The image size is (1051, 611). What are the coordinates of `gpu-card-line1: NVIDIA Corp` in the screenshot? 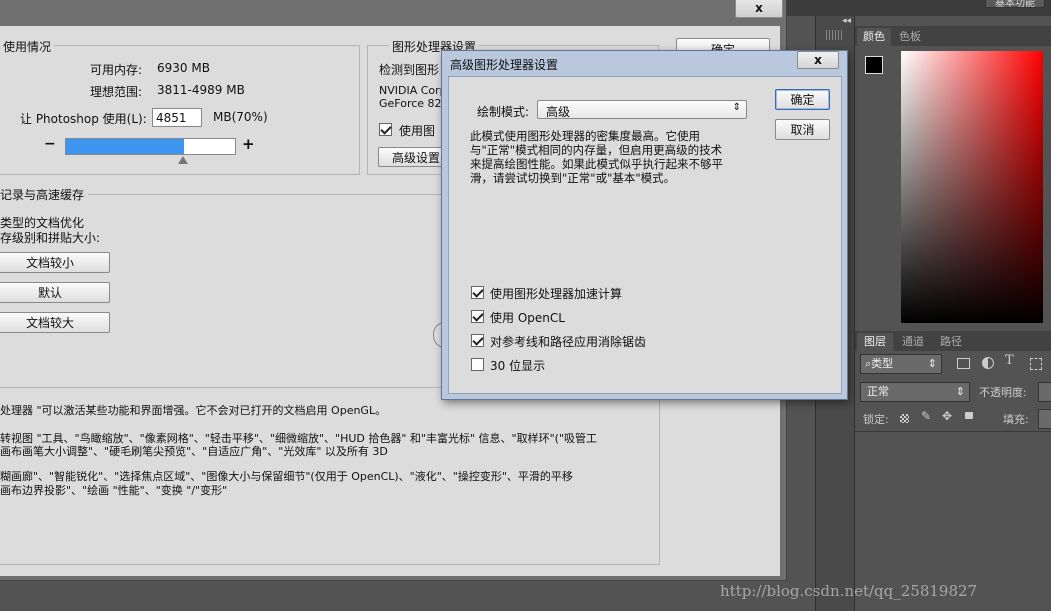 It's located at (413, 90).